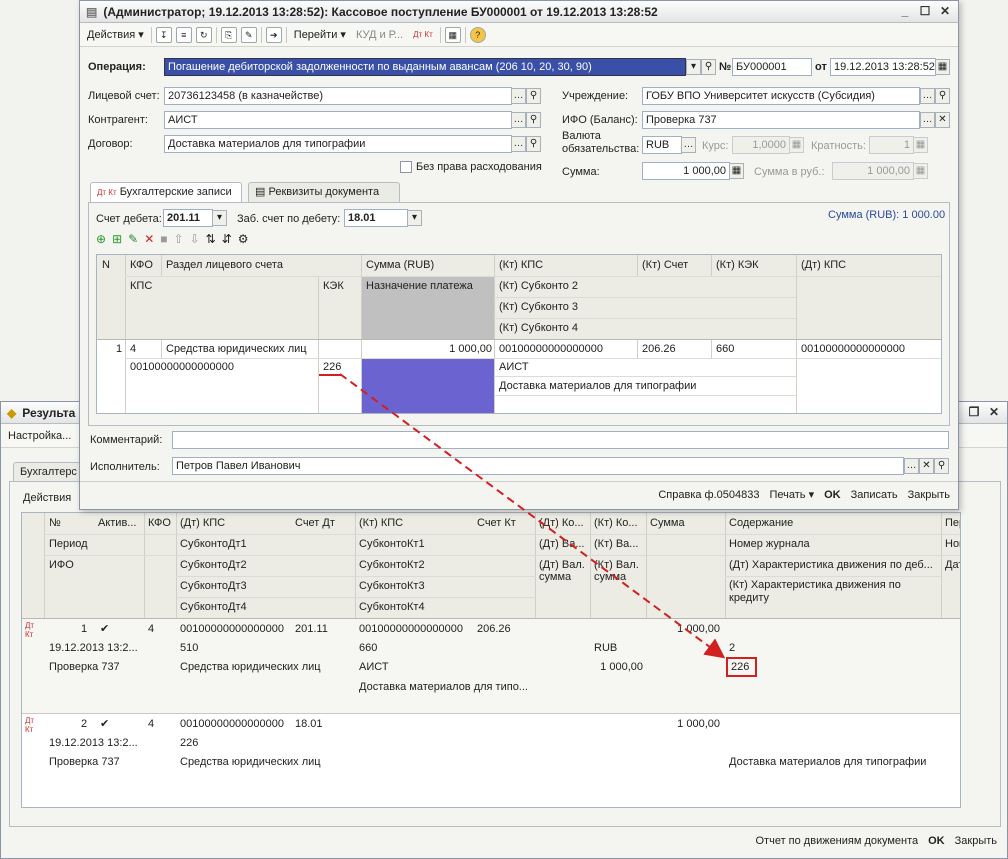  I want to click on col-subdt2: СубконтоДт2, so click(213, 565).